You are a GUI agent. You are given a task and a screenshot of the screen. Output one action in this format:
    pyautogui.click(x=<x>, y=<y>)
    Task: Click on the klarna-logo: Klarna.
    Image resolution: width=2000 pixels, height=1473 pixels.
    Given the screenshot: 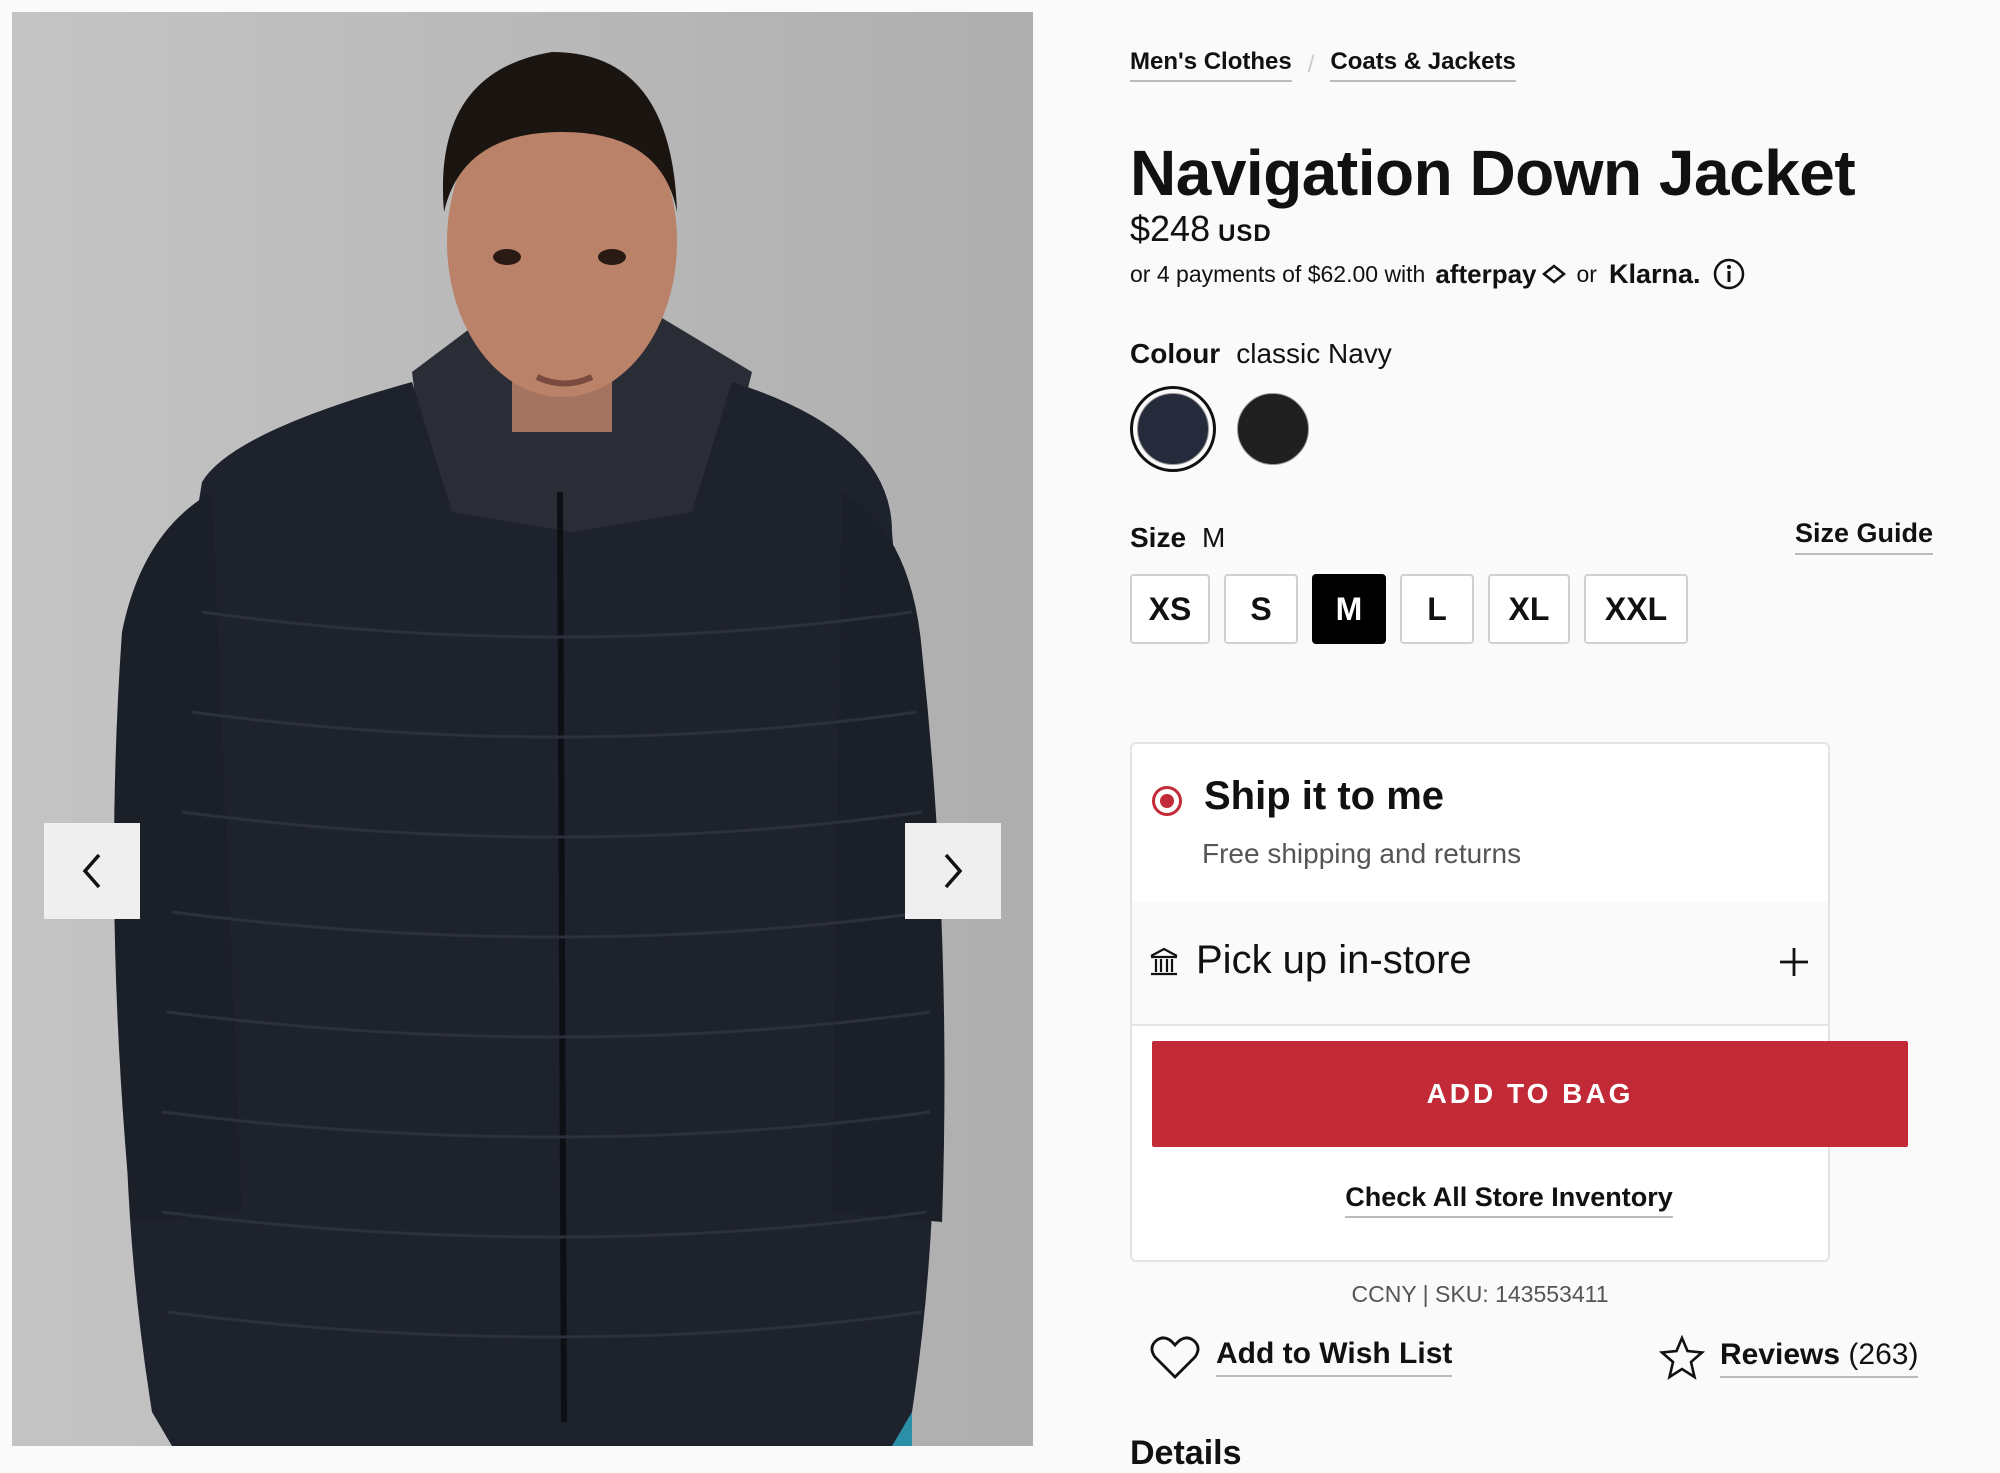 What is the action you would take?
    pyautogui.click(x=1655, y=274)
    